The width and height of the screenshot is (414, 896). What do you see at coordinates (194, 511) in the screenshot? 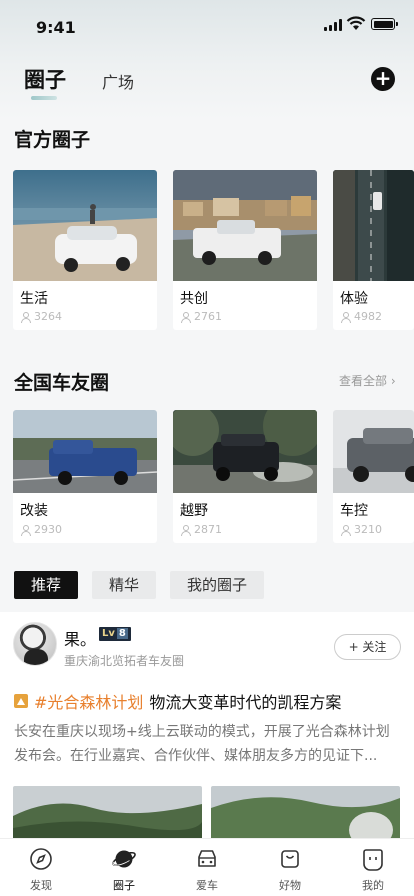
I see `circle-name: 越野` at bounding box center [194, 511].